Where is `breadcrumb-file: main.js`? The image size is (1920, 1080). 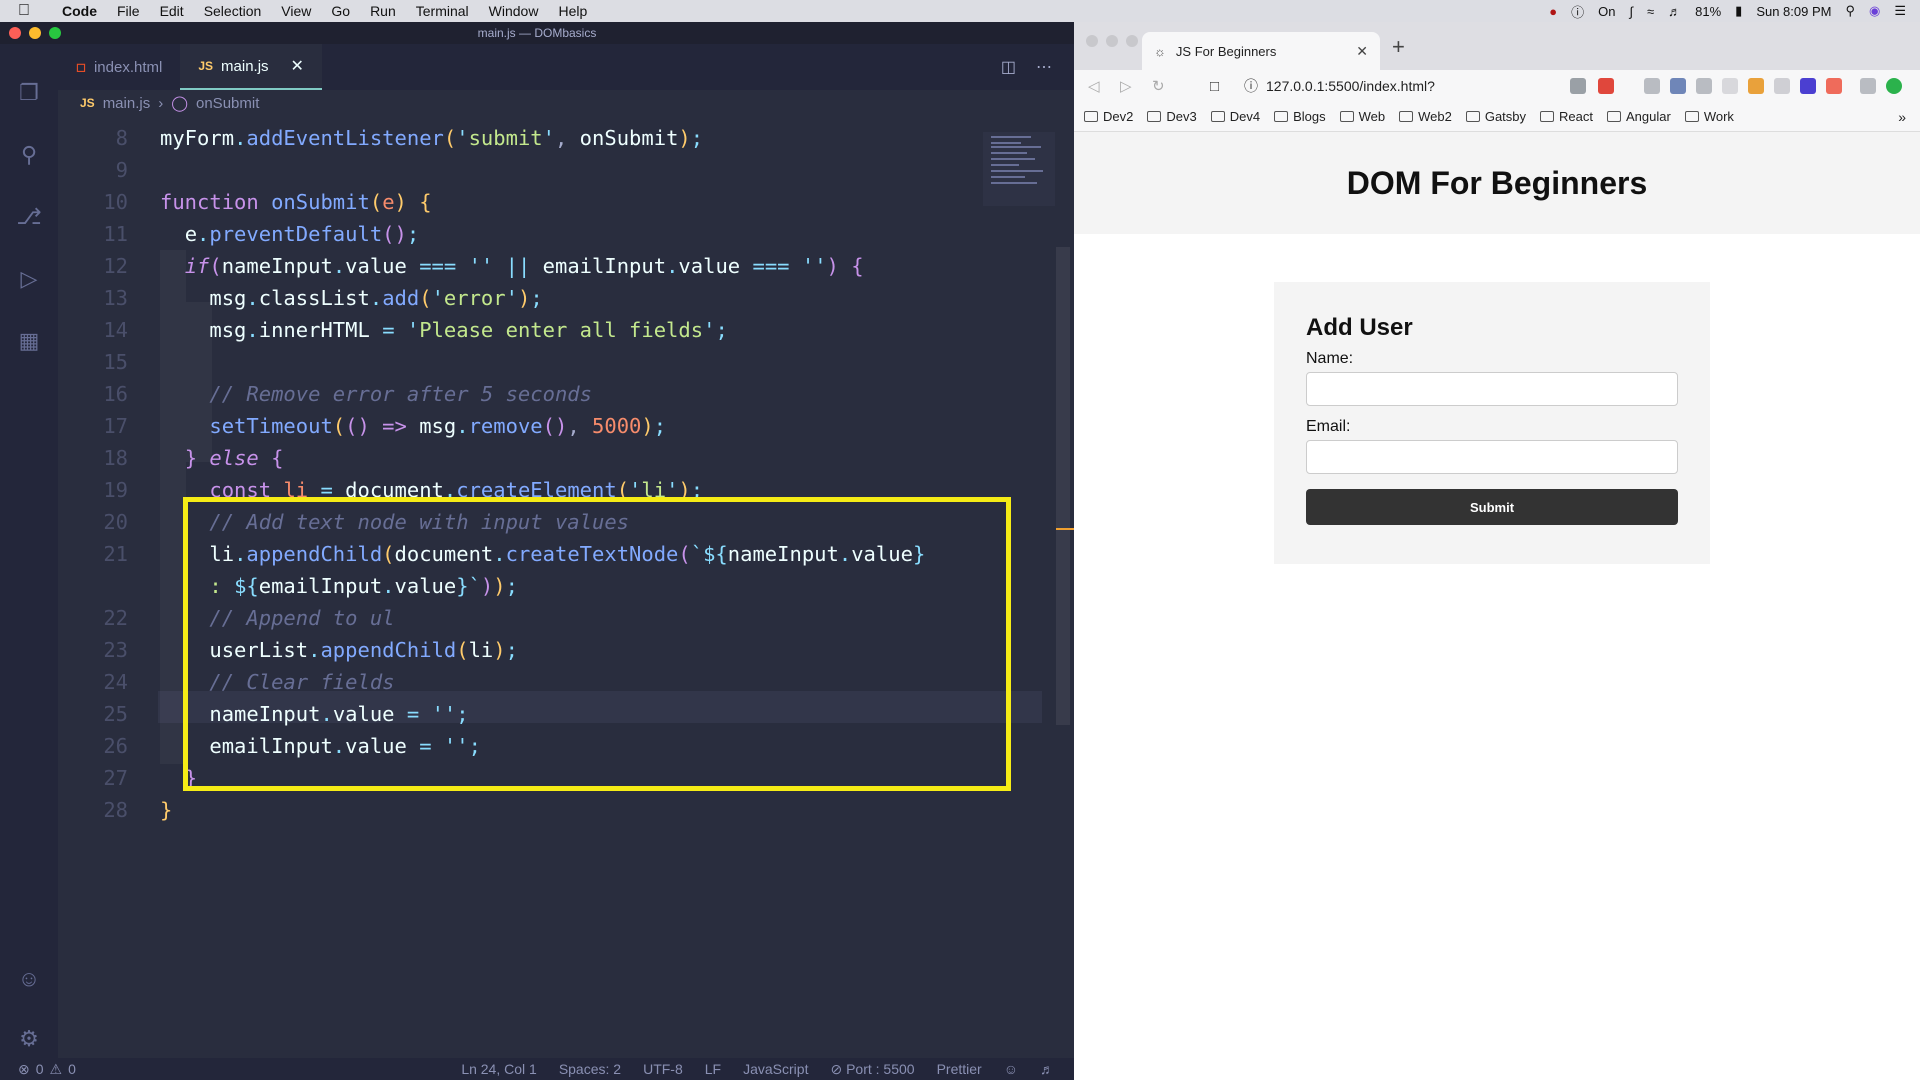
breadcrumb-file: main.js is located at coordinates (127, 103).